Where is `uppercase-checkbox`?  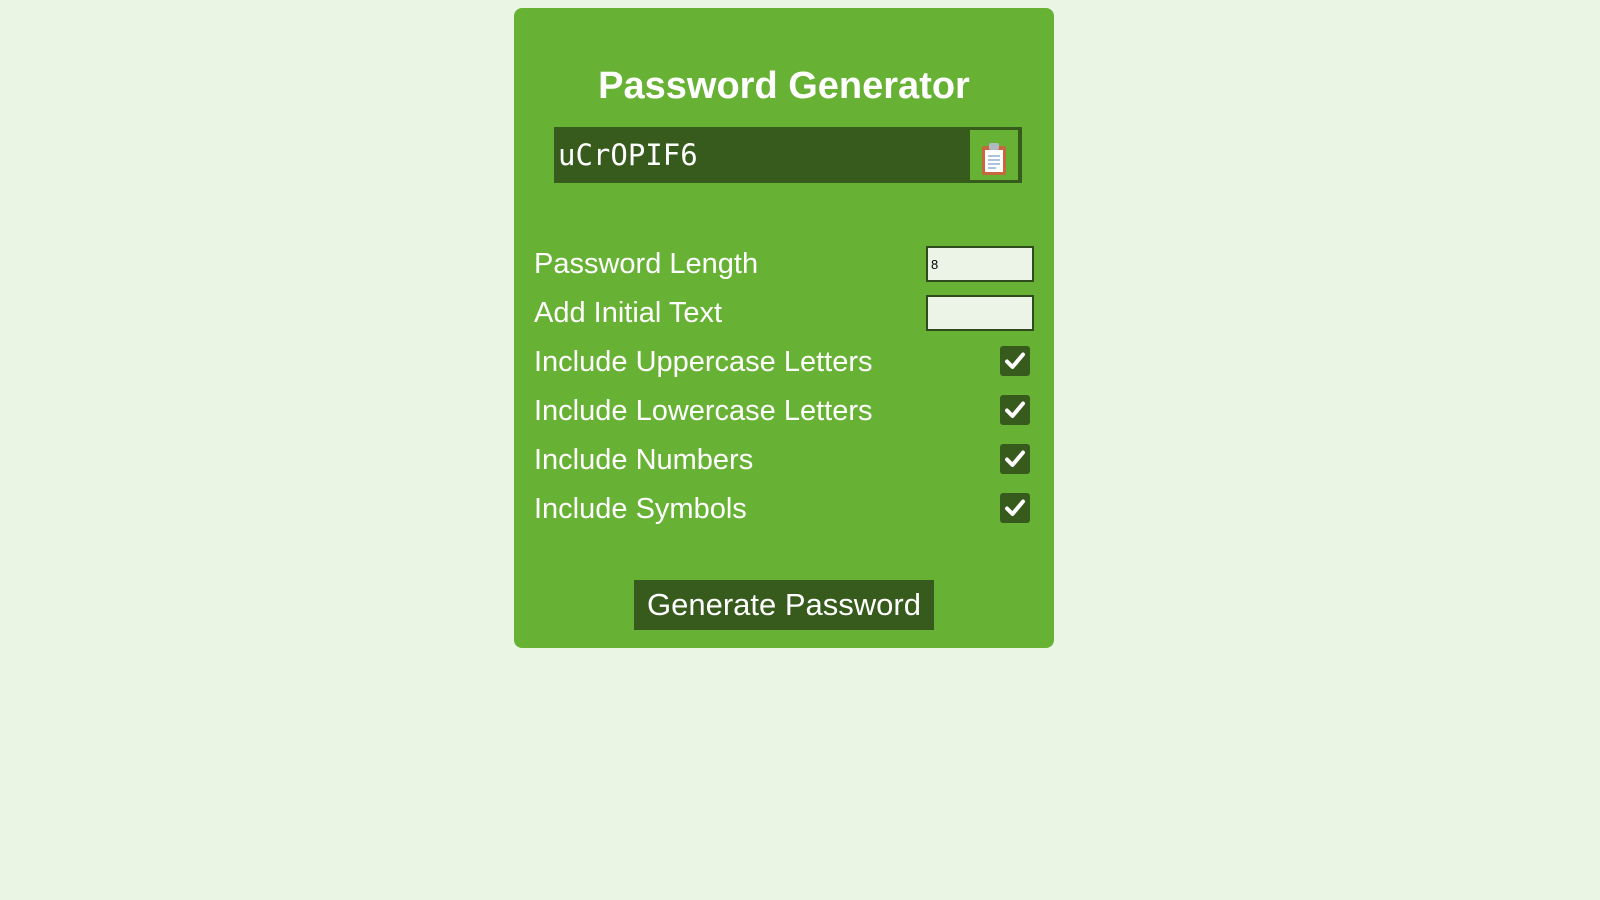
uppercase-checkbox is located at coordinates (1015, 361).